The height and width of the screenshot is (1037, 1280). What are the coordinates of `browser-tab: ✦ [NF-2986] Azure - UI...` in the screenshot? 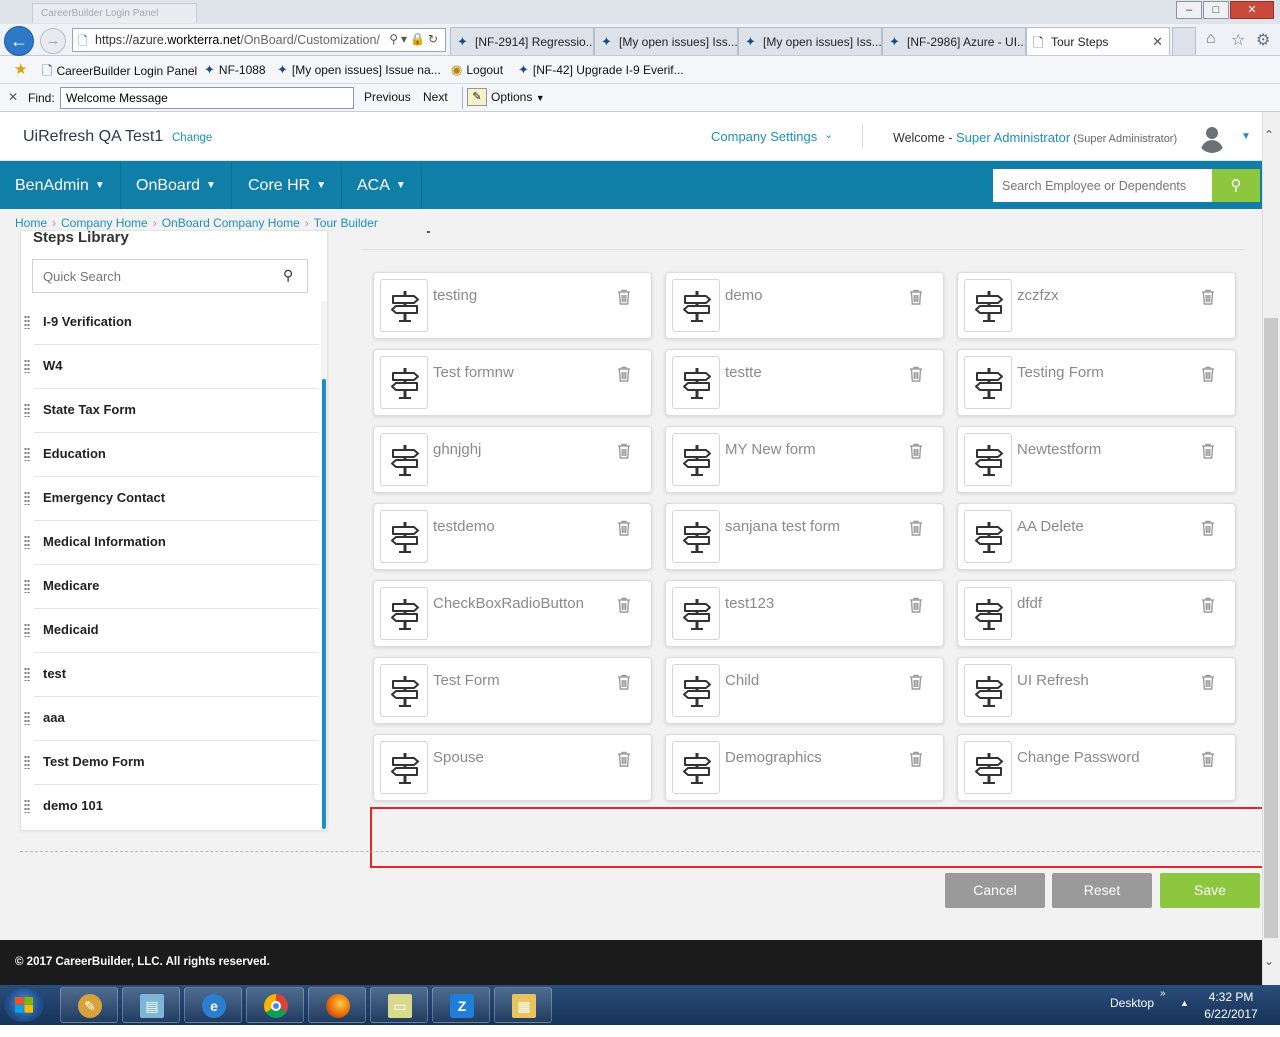 It's located at (954, 41).